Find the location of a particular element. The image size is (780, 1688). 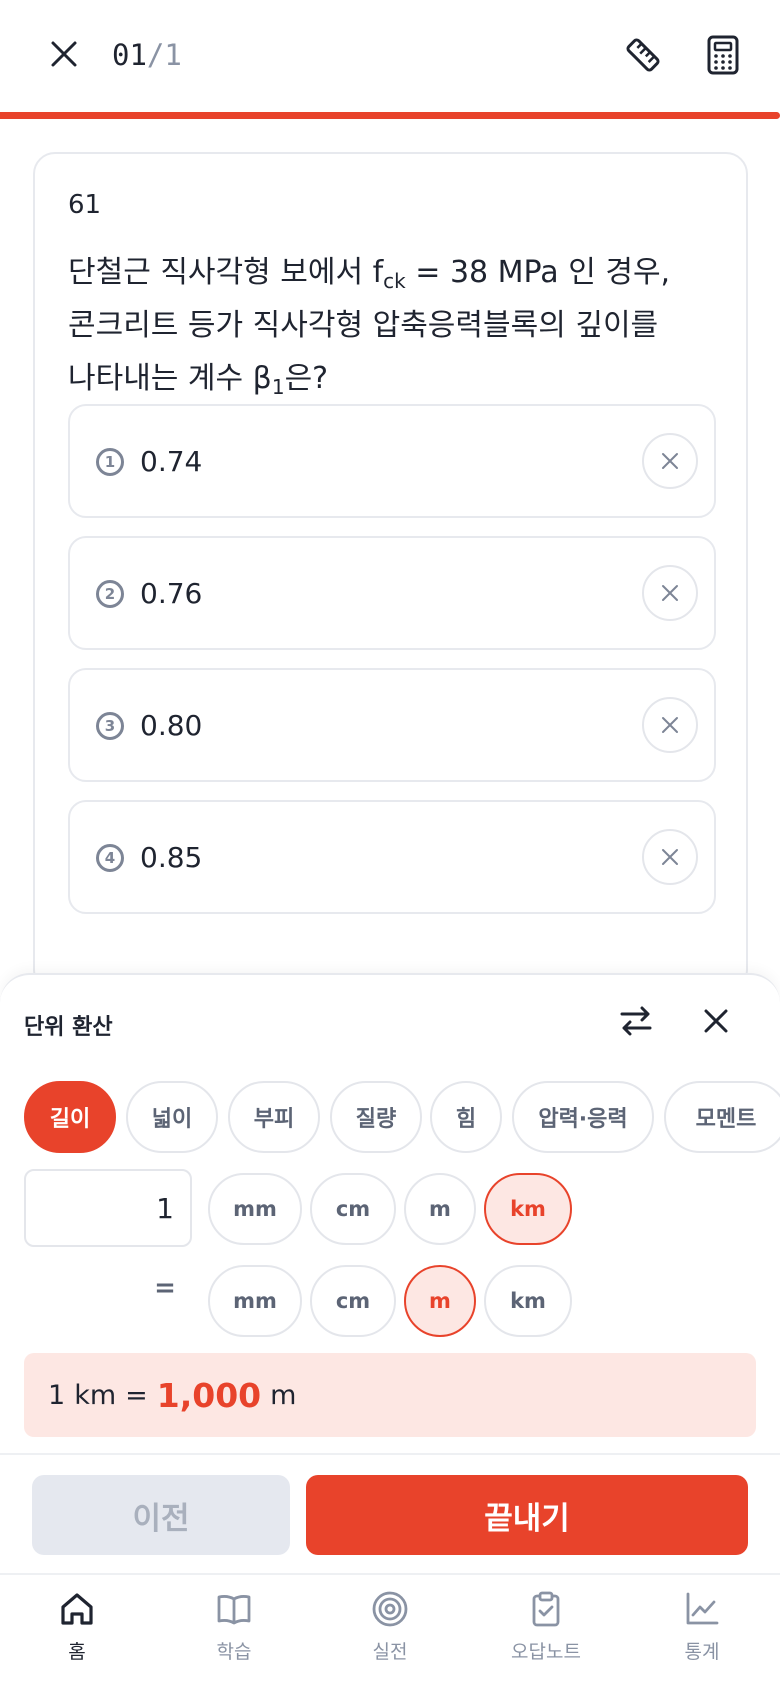

eliminate-option-1-button is located at coordinates (670, 461).